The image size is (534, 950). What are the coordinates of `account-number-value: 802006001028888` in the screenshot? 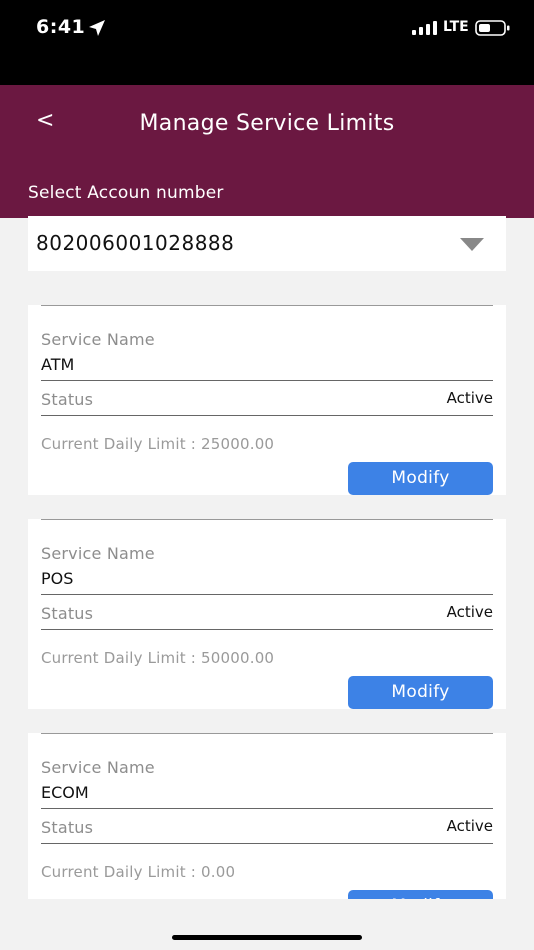 It's located at (135, 243).